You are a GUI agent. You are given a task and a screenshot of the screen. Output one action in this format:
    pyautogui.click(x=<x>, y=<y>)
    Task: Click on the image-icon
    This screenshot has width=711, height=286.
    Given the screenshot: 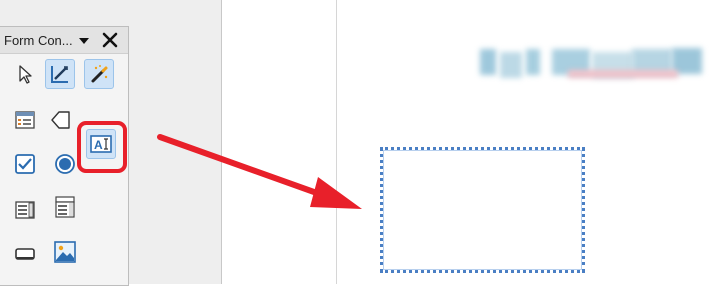 What is the action you would take?
    pyautogui.click(x=65, y=252)
    